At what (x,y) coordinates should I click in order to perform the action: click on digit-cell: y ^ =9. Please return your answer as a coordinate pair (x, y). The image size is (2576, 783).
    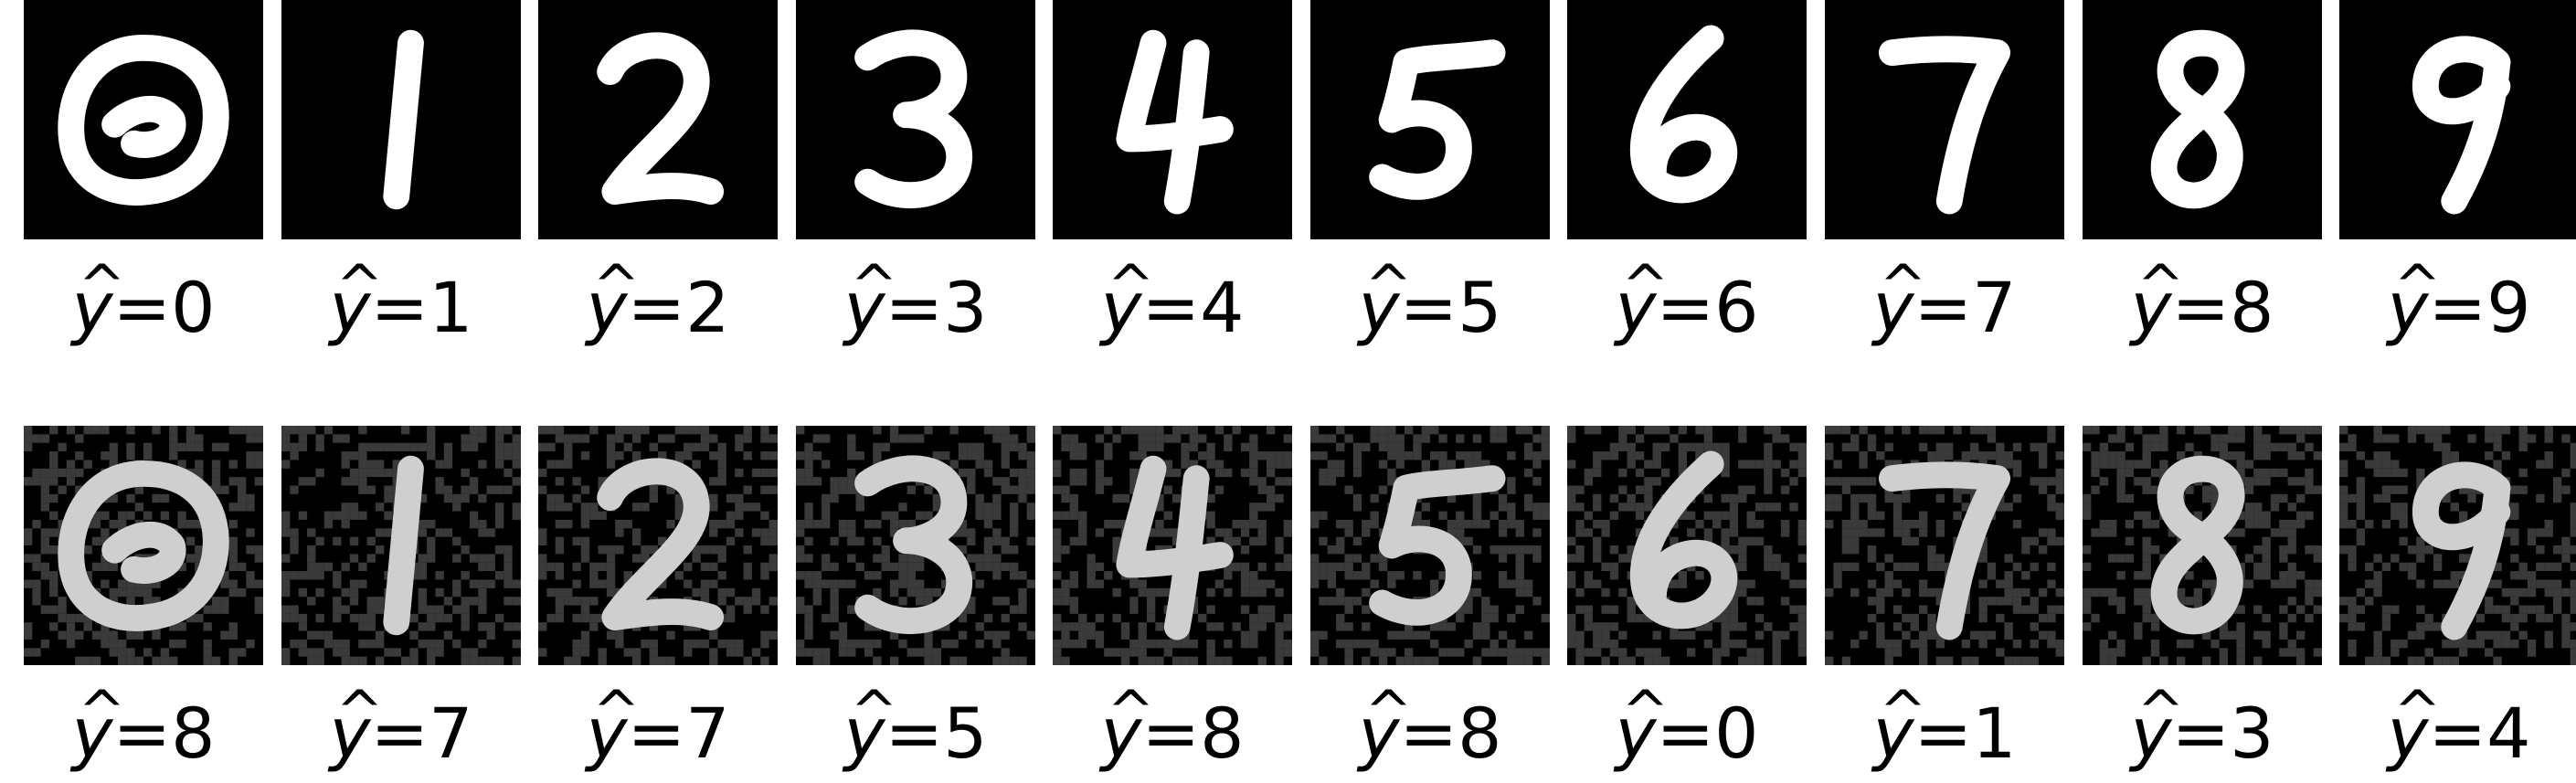
    Looking at the image, I should click on (2457, 174).